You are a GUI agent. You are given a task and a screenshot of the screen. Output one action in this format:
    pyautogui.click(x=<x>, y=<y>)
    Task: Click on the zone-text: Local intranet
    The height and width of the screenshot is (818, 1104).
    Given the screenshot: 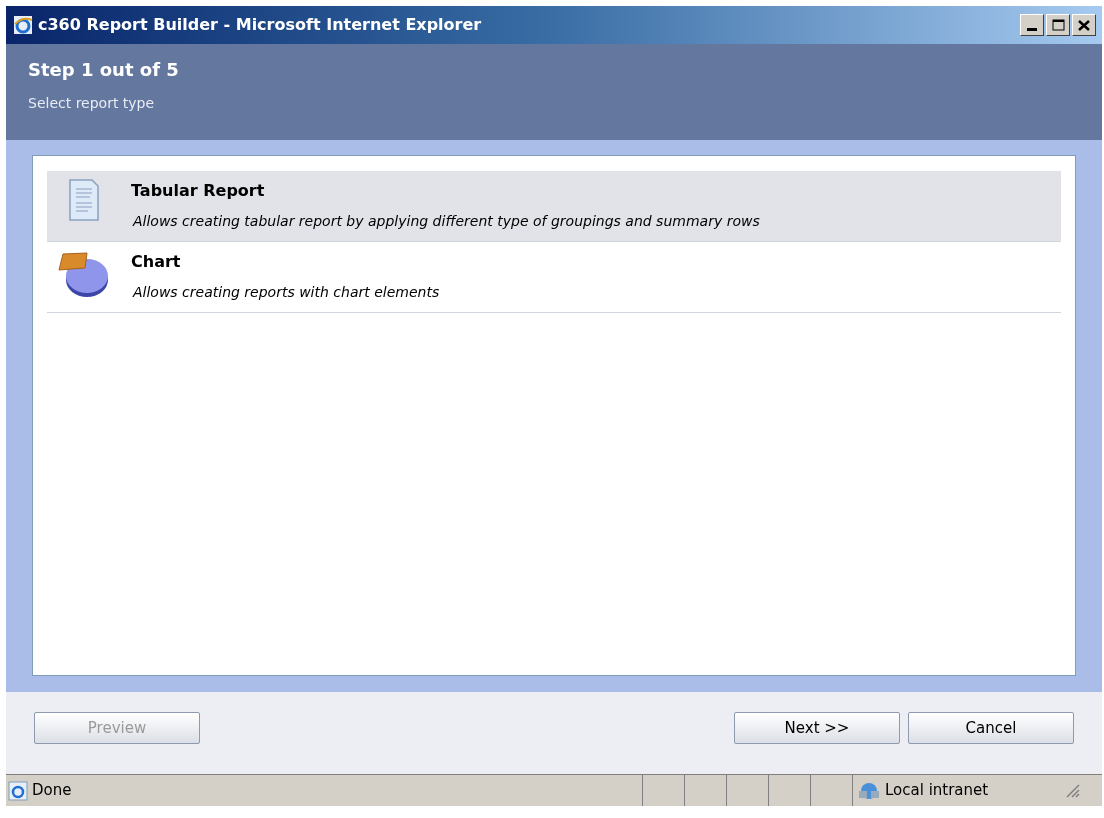 What is the action you would take?
    pyautogui.click(x=937, y=791)
    